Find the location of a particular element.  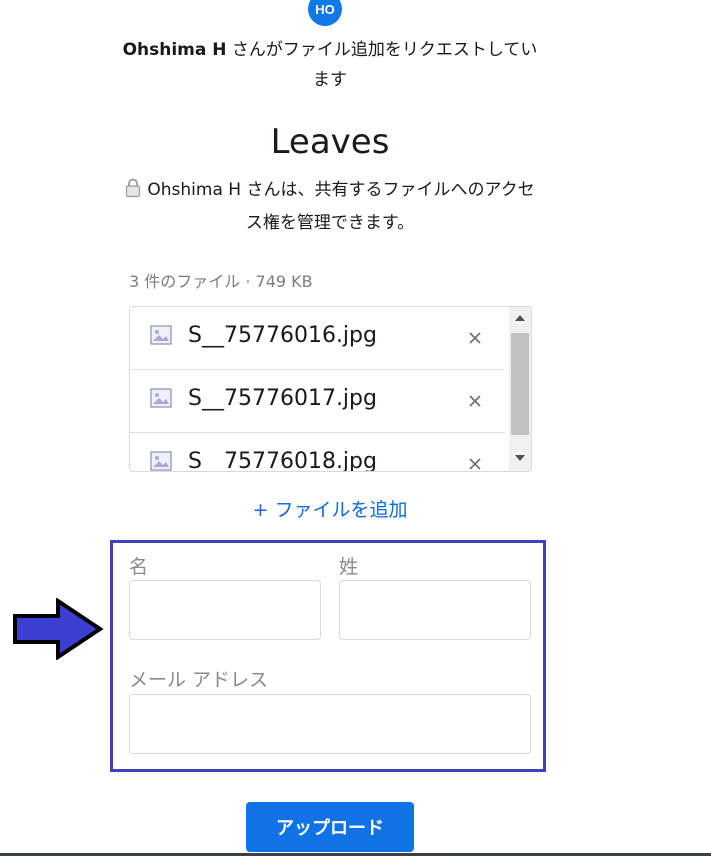

request-line: さんがファイル追加をリクエストしています is located at coordinates (382, 65).